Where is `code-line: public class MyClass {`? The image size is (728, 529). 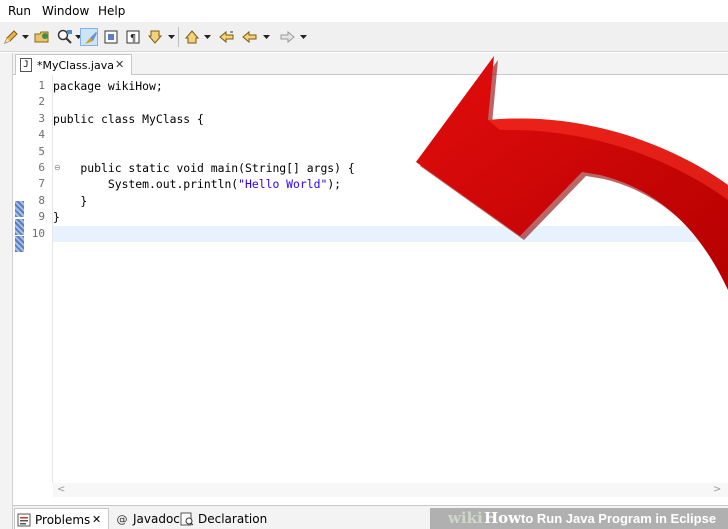 code-line: public class MyClass { is located at coordinates (128, 118).